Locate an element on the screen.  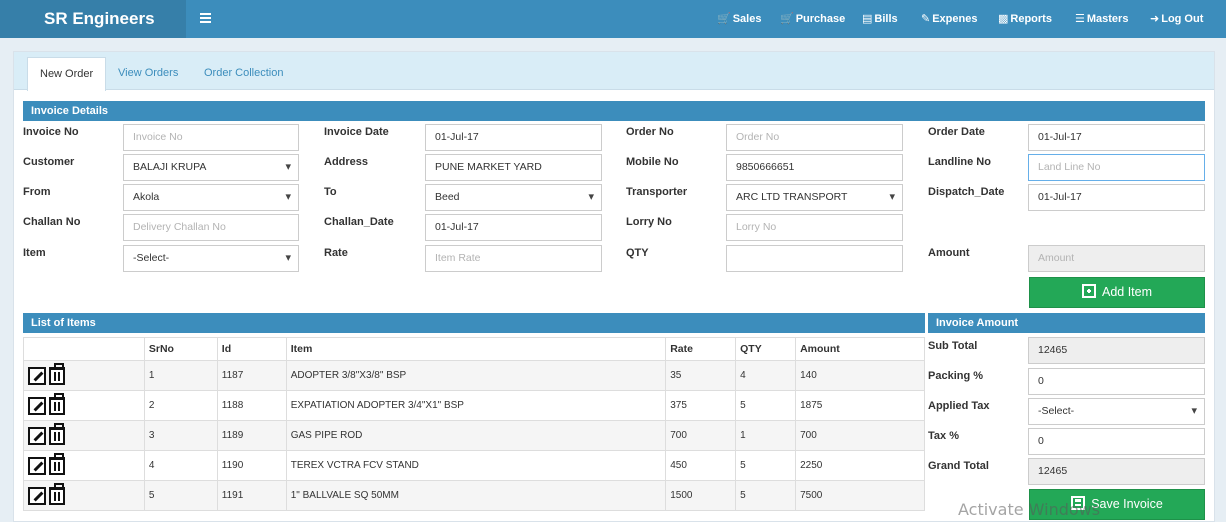
cell-rate: 700 is located at coordinates (701, 435).